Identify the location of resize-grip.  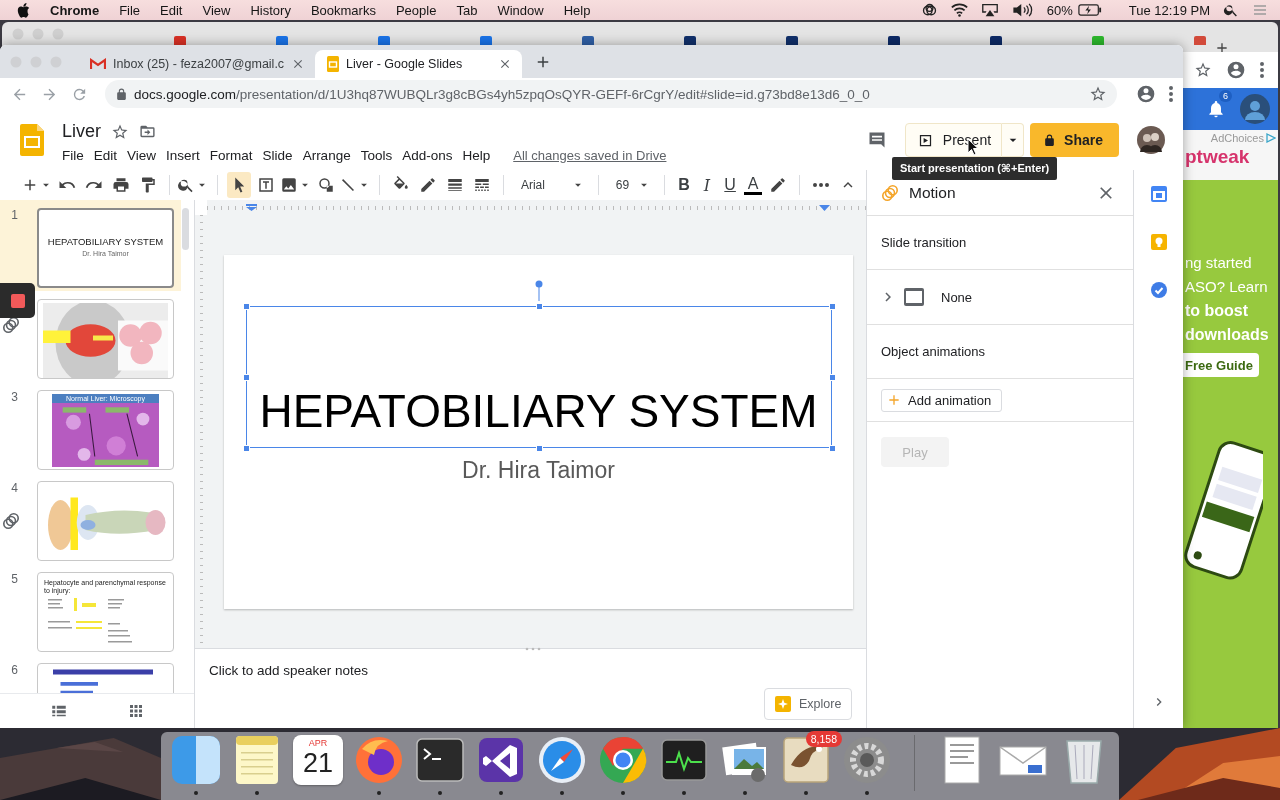
(533, 649).